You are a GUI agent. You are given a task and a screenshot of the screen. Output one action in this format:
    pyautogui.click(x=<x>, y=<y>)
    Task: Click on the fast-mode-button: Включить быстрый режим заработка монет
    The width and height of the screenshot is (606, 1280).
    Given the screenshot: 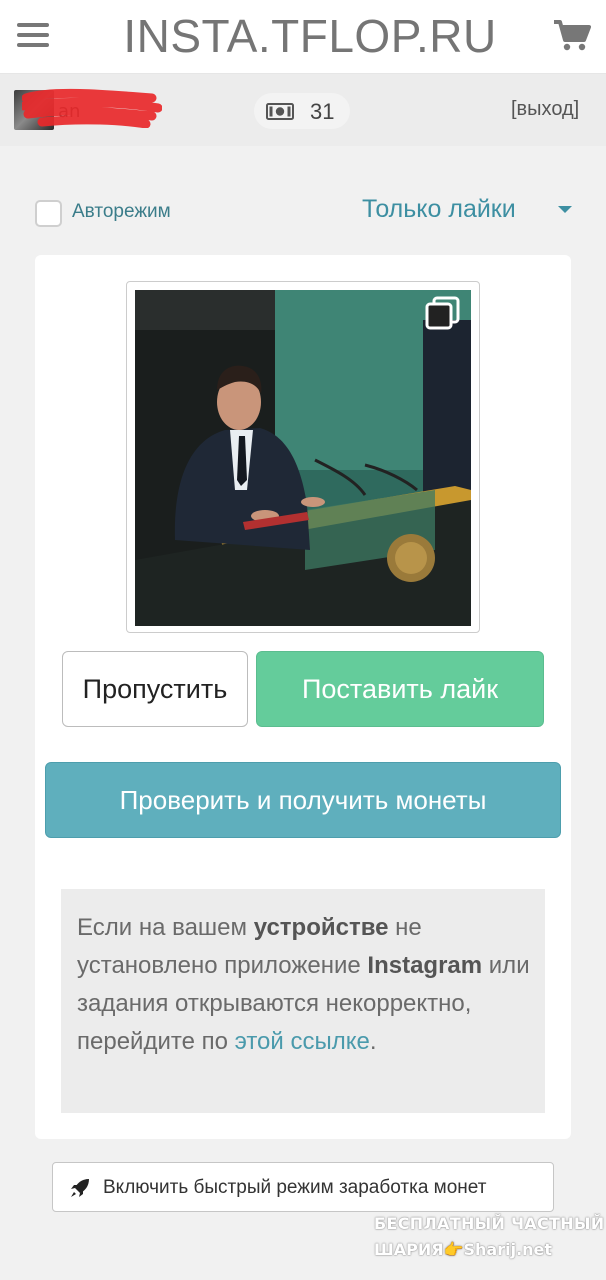 What is the action you would take?
    pyautogui.click(x=303, y=1187)
    